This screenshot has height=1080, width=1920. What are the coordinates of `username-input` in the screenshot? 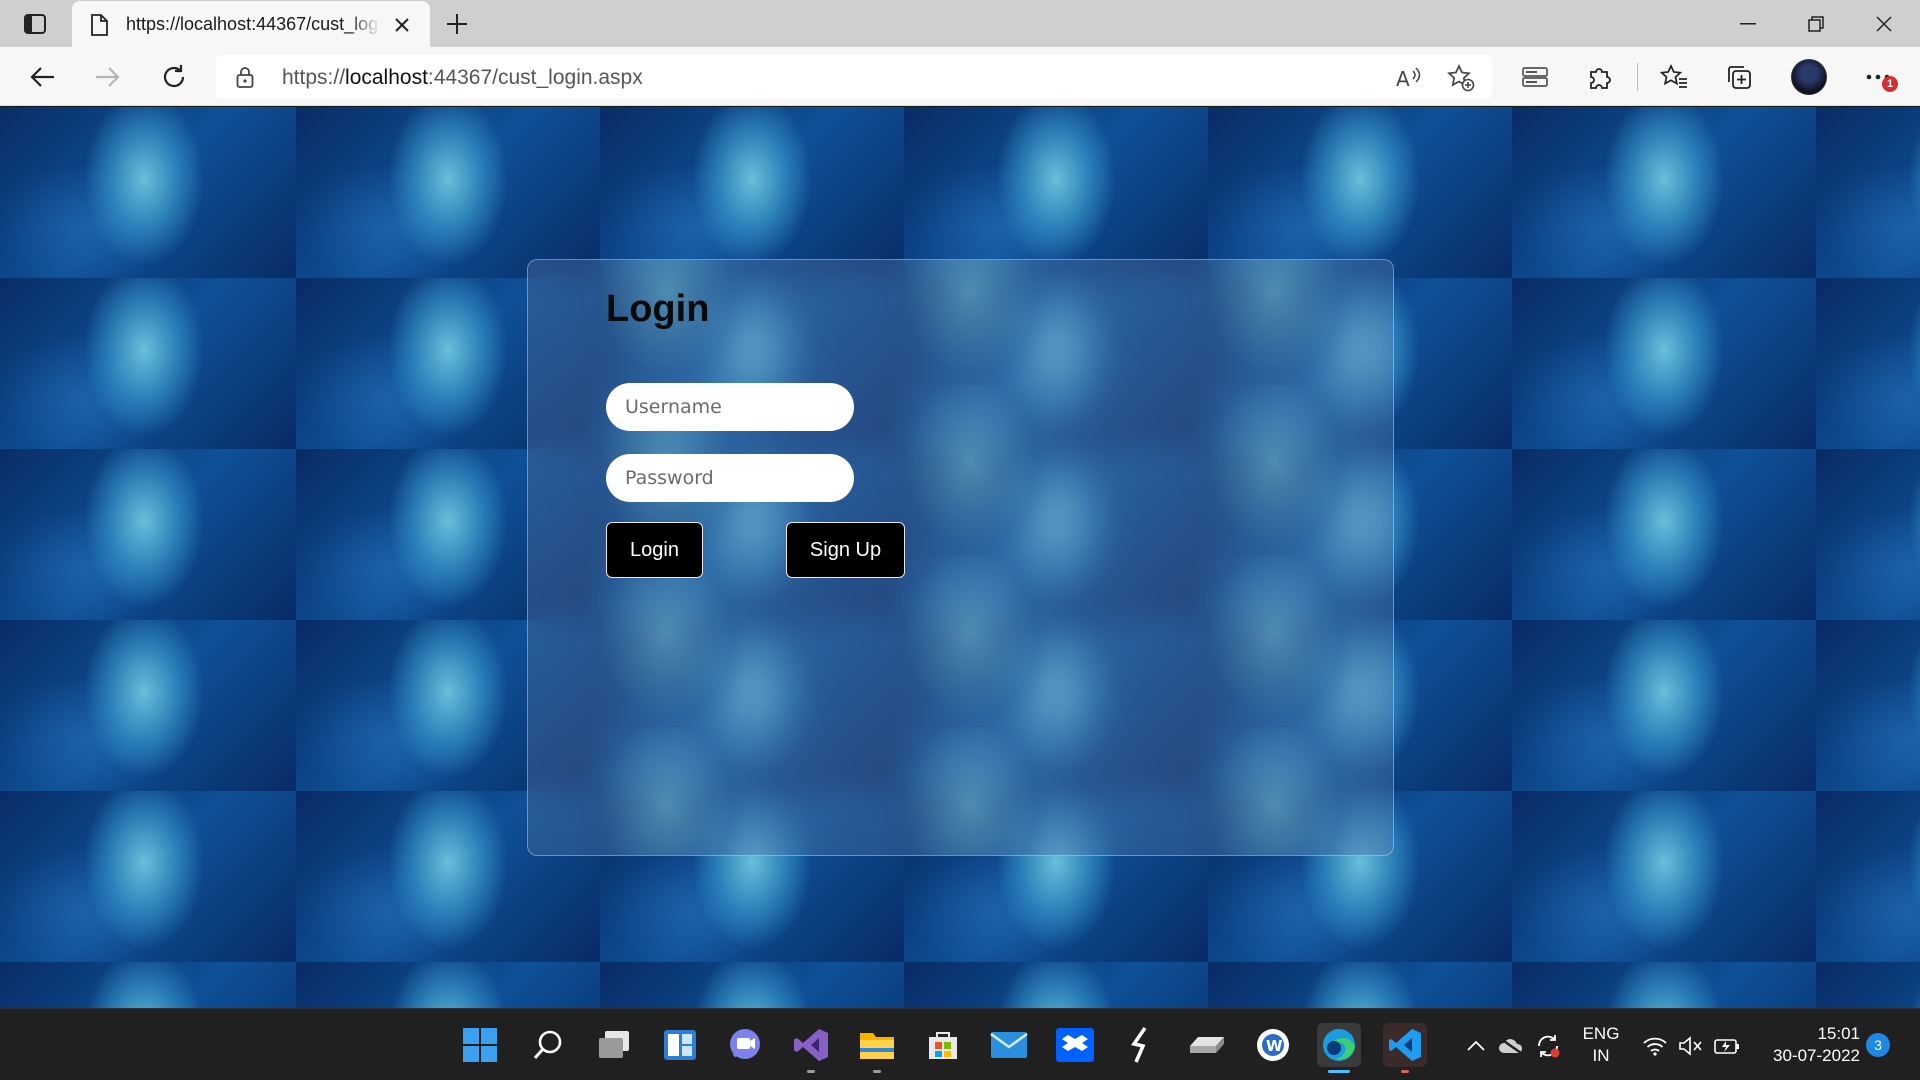 It's located at (730, 407).